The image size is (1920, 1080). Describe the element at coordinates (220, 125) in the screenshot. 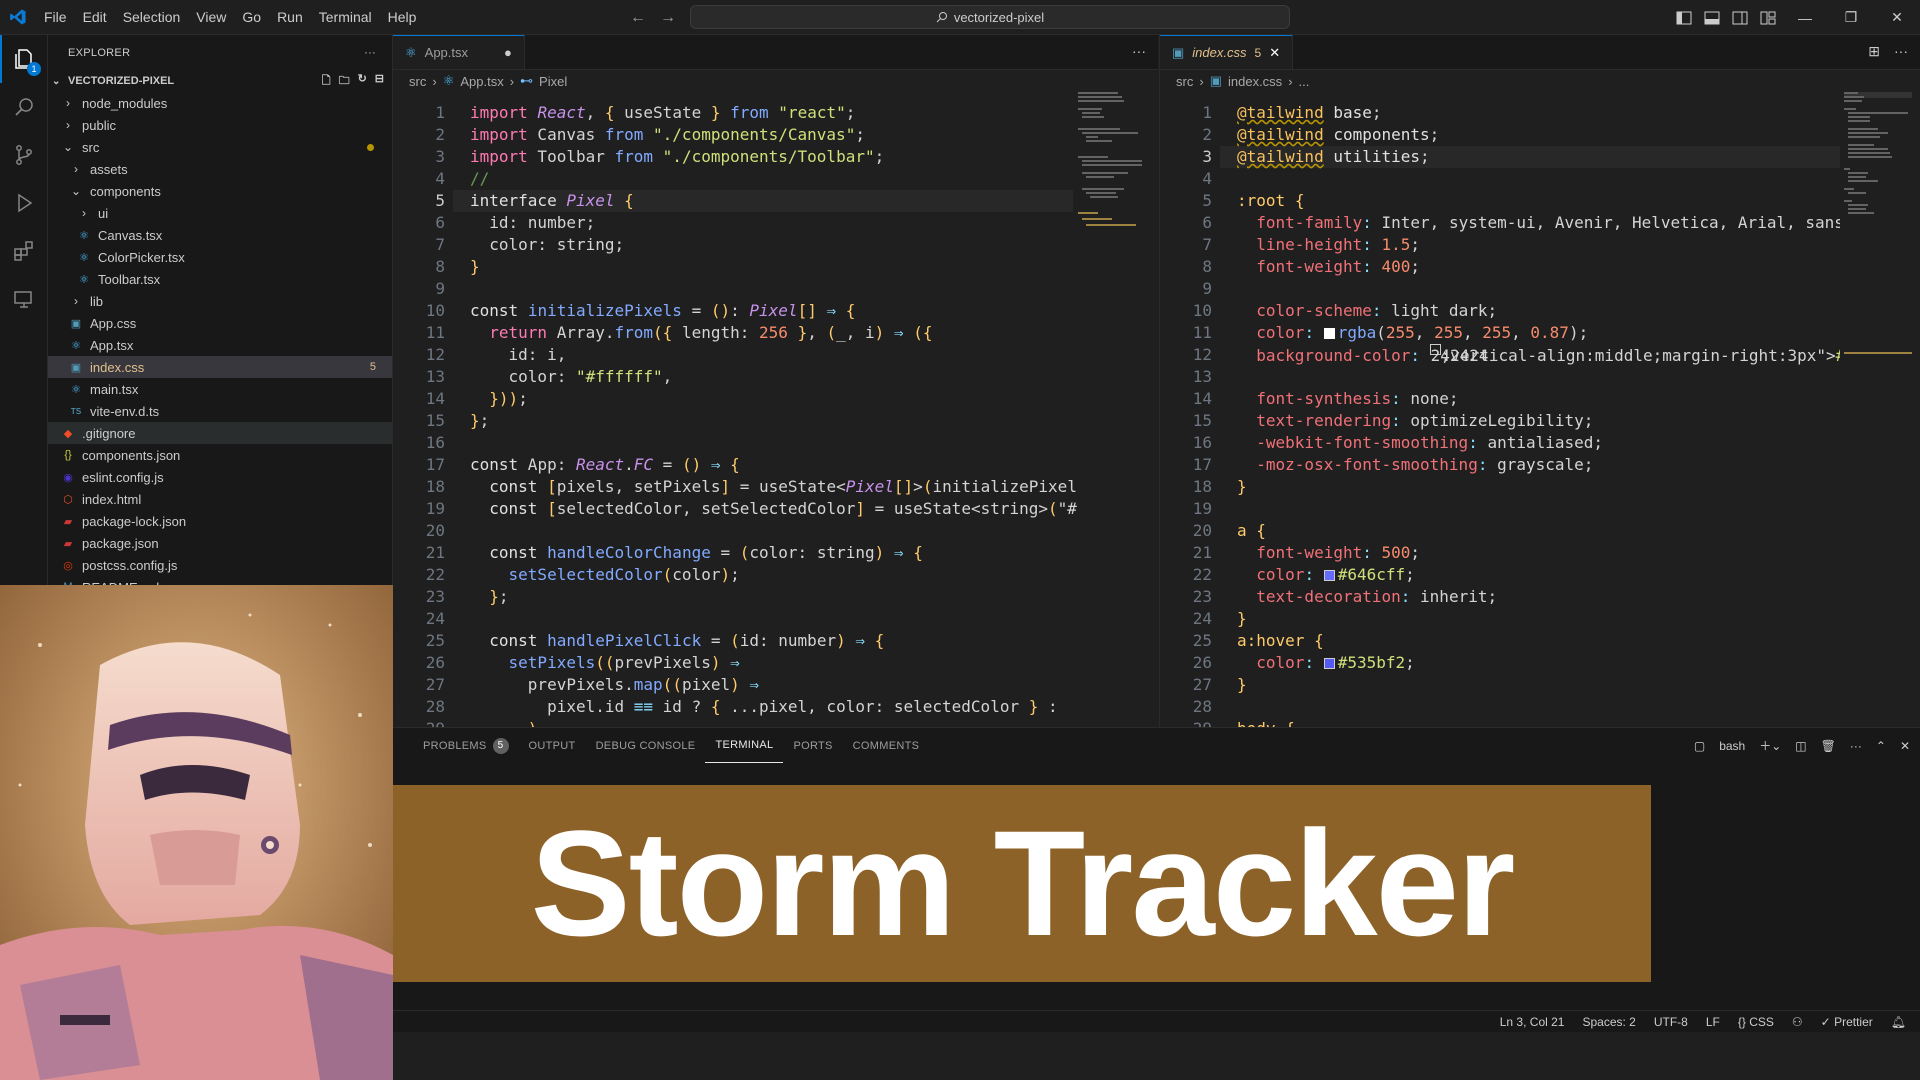

I see `tree-item: › public` at that location.